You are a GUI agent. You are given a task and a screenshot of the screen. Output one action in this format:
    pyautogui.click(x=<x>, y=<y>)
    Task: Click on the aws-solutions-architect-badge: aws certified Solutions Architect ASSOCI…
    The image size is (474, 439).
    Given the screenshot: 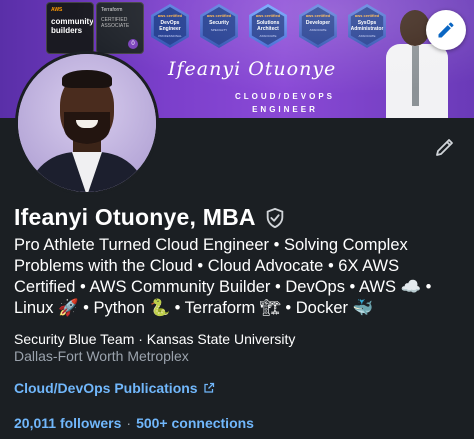 What is the action you would take?
    pyautogui.click(x=268, y=26)
    